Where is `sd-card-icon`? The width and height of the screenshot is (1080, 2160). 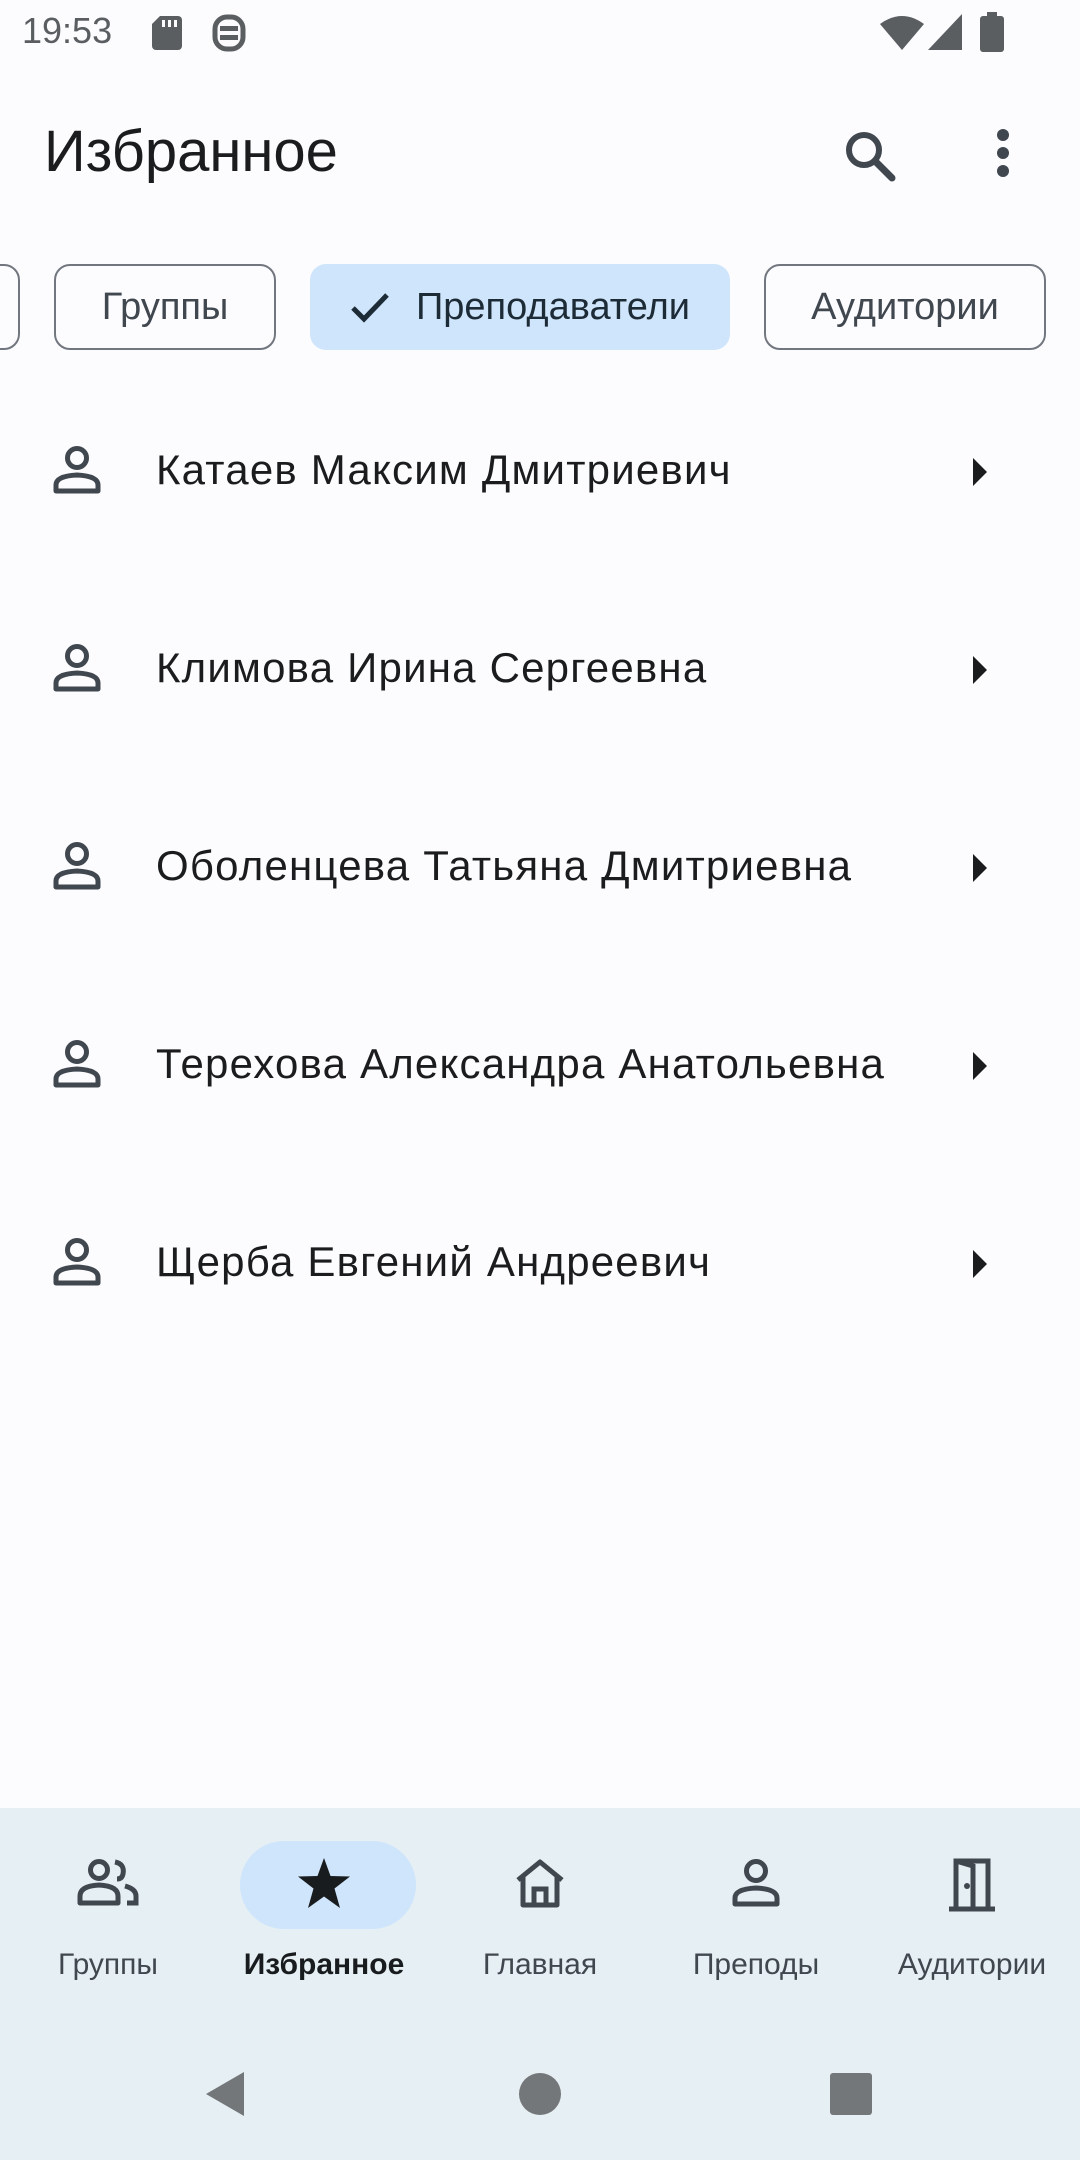 sd-card-icon is located at coordinates (167, 35).